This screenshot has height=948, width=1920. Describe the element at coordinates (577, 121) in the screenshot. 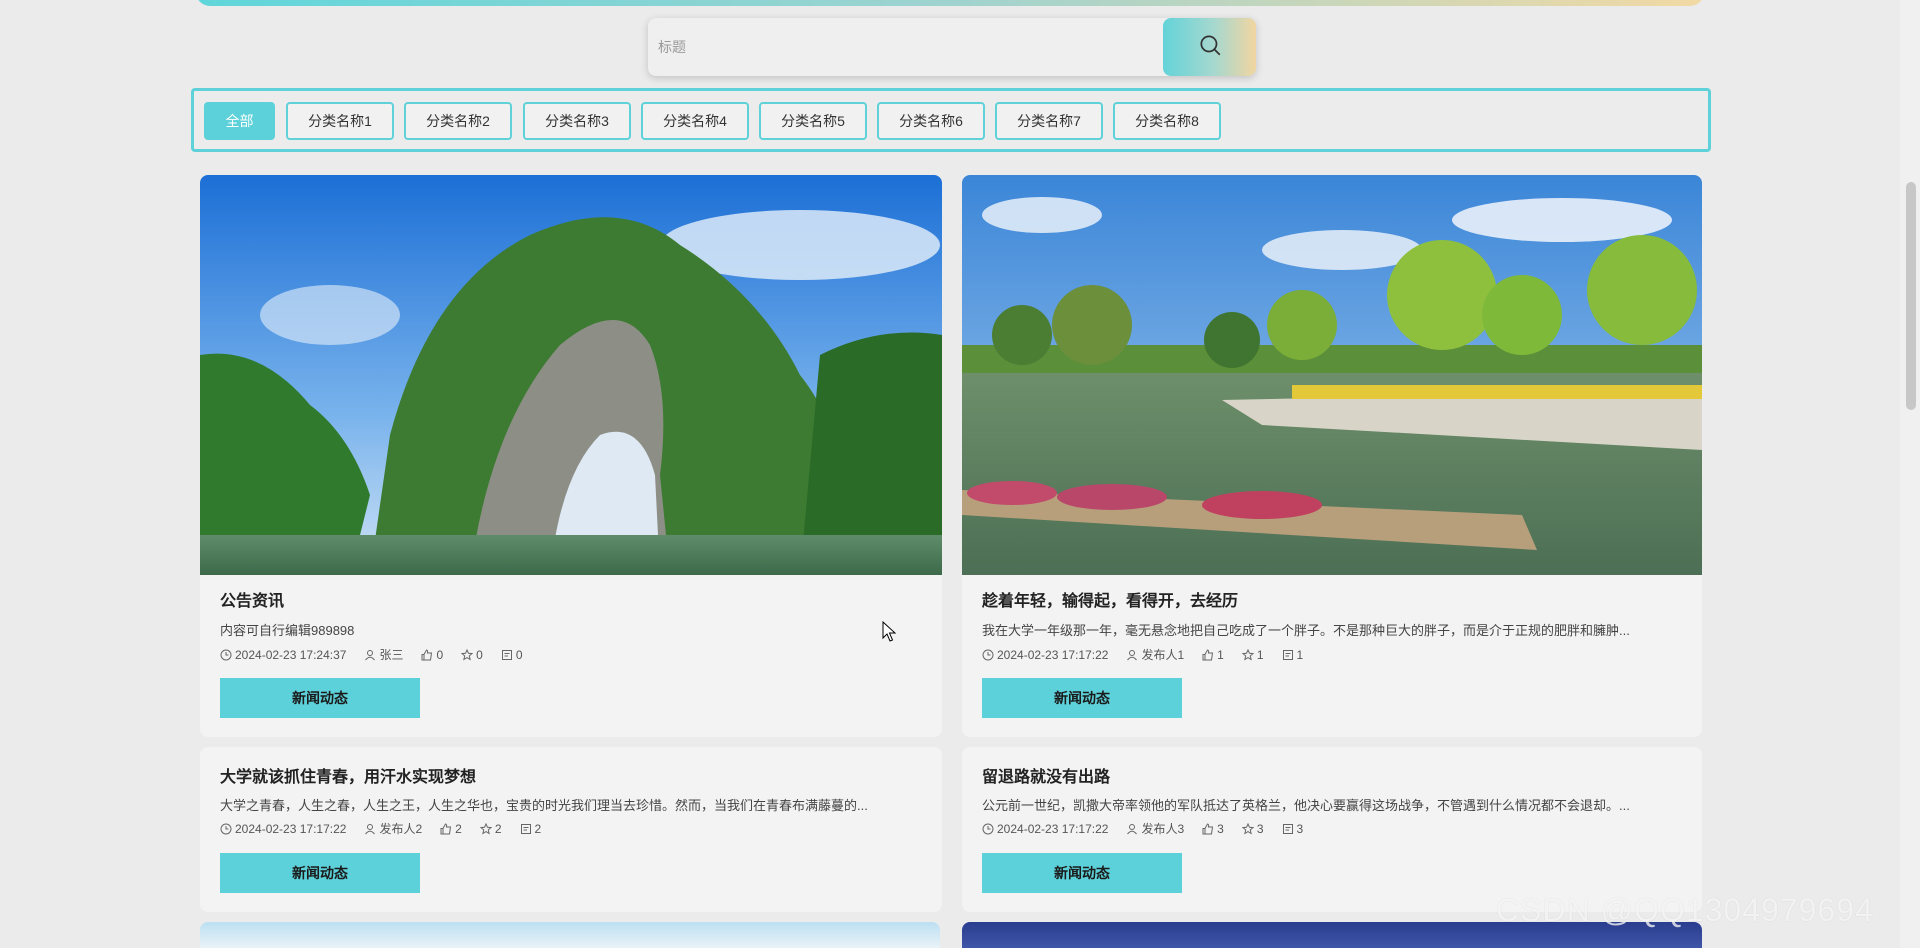

I see `category-3: 分类名称3` at that location.